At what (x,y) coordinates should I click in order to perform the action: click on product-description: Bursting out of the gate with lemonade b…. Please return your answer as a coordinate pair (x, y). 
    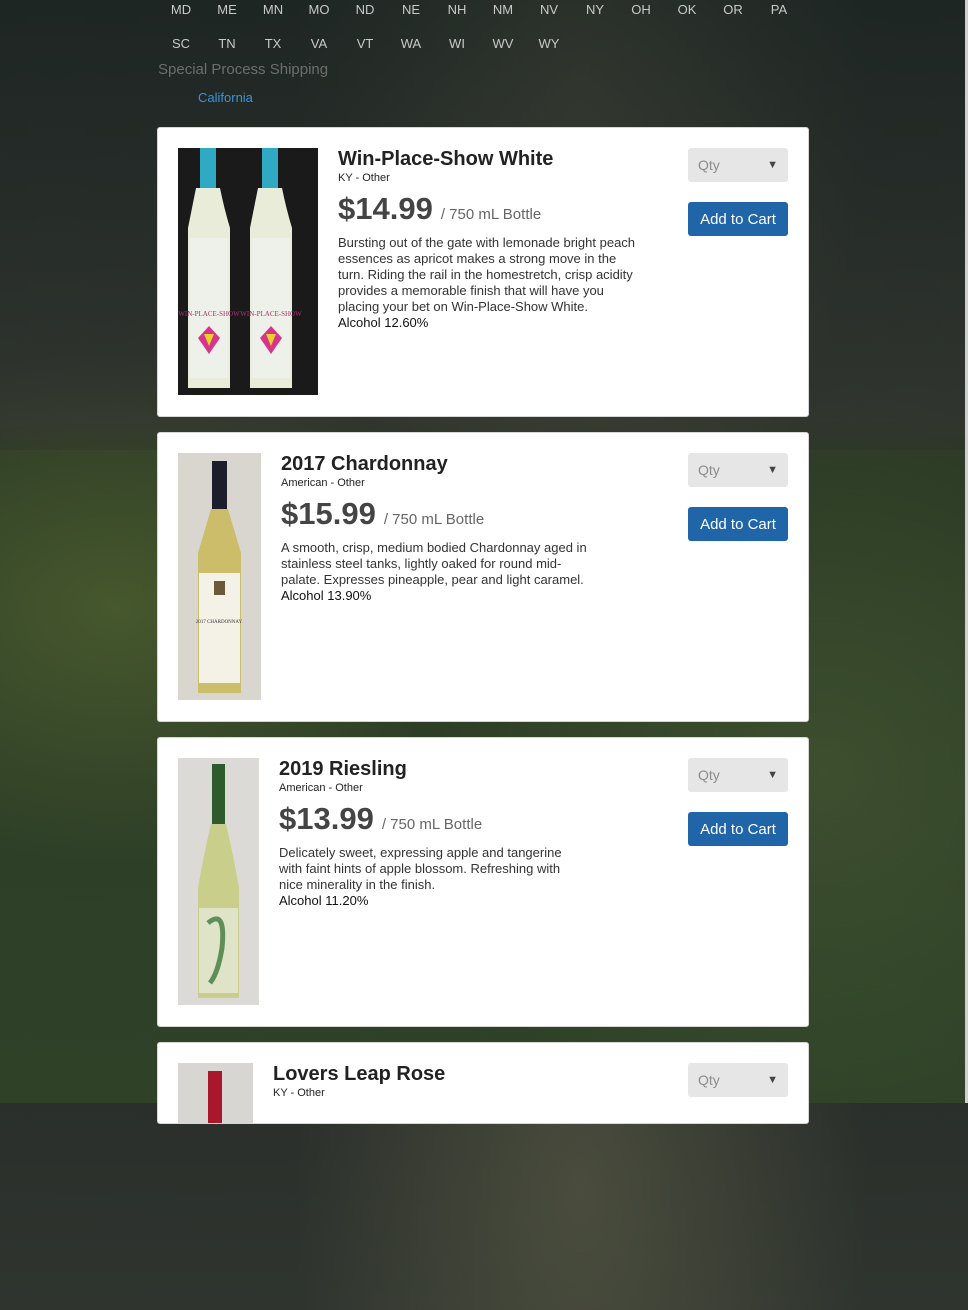
    Looking at the image, I should click on (487, 274).